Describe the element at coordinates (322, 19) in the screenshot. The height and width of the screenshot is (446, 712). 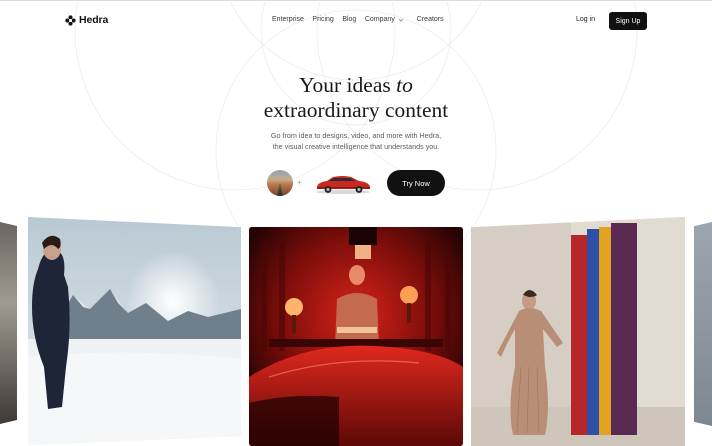
I see `nav-link-pricing: Pricing` at that location.